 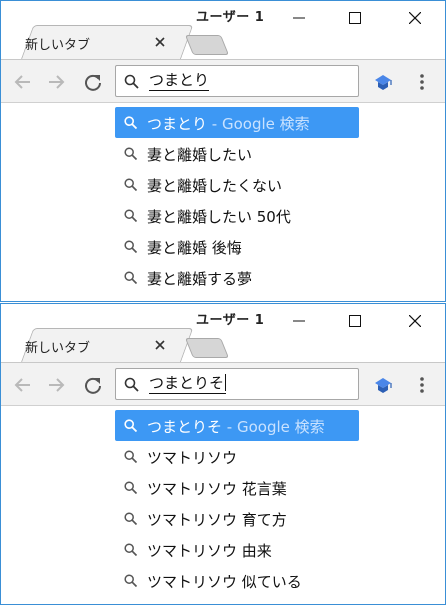 I want to click on suggestion-item: 妻と離婚したい, so click(x=237, y=153).